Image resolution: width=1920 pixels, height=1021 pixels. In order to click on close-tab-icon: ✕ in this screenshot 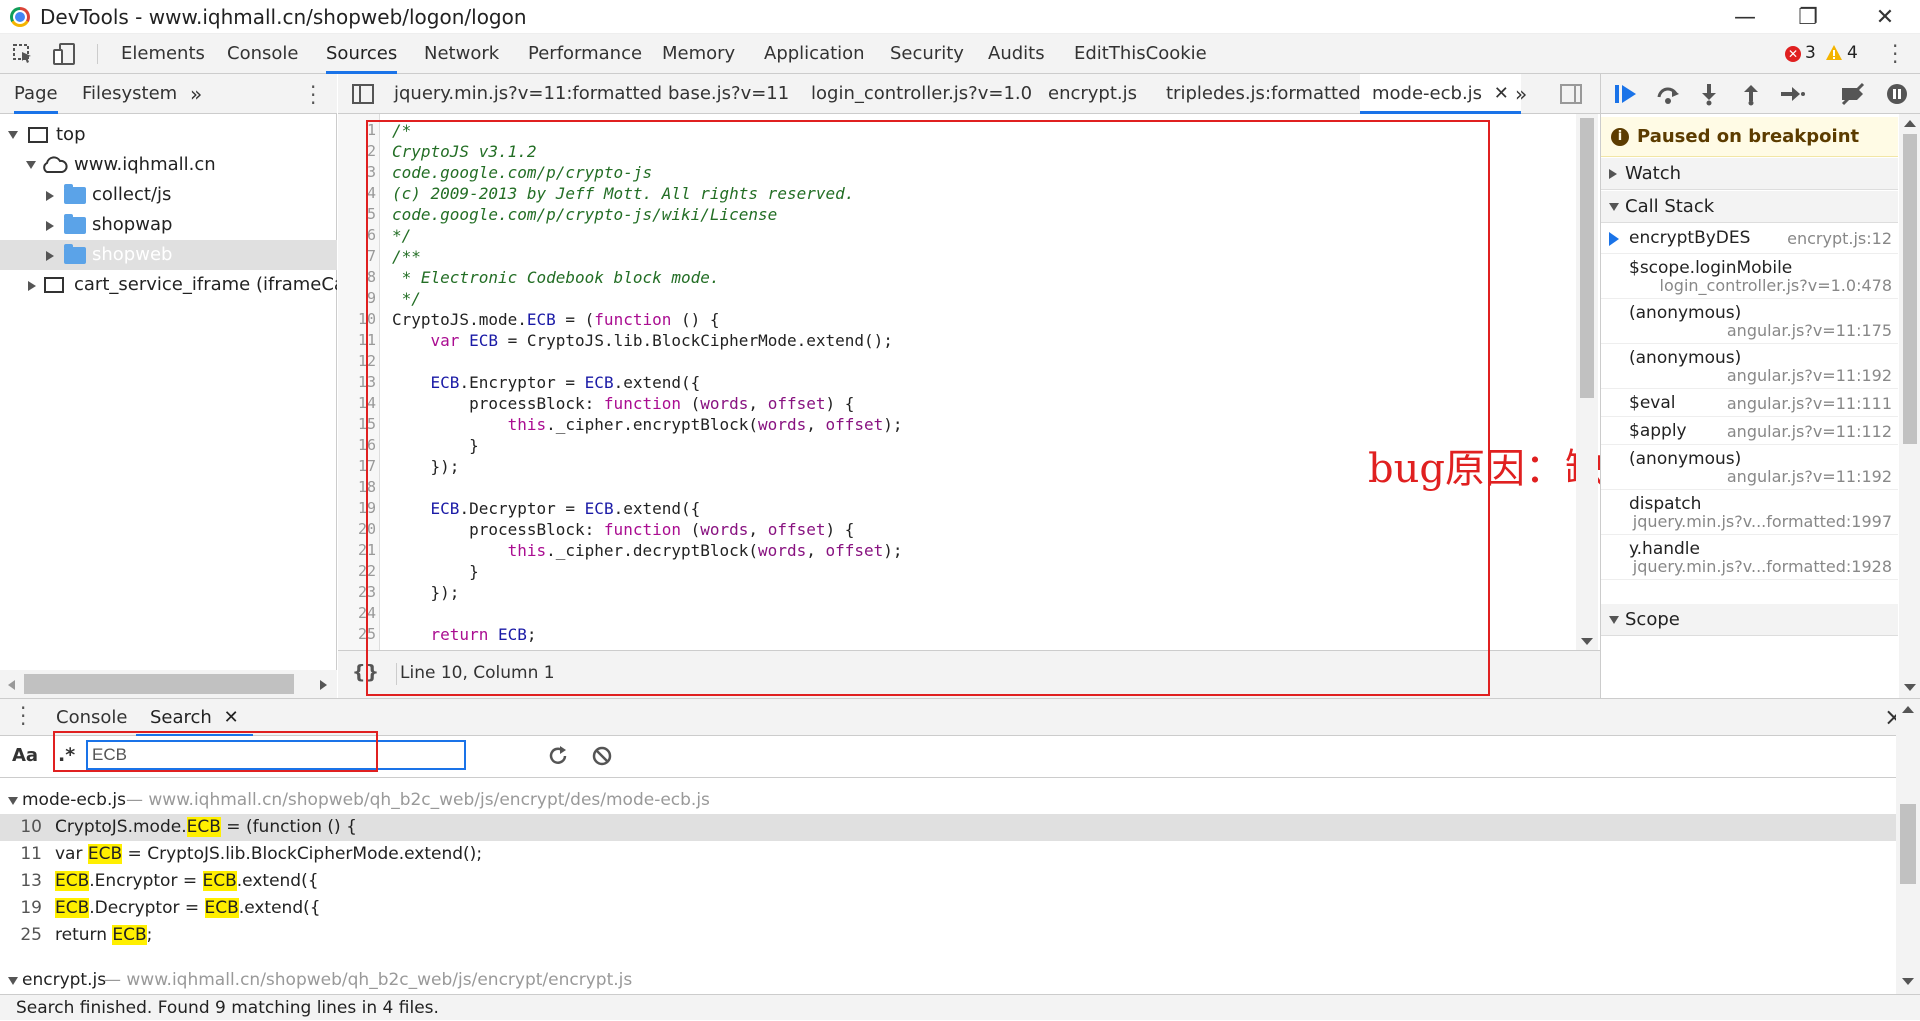, I will do `click(1501, 93)`.